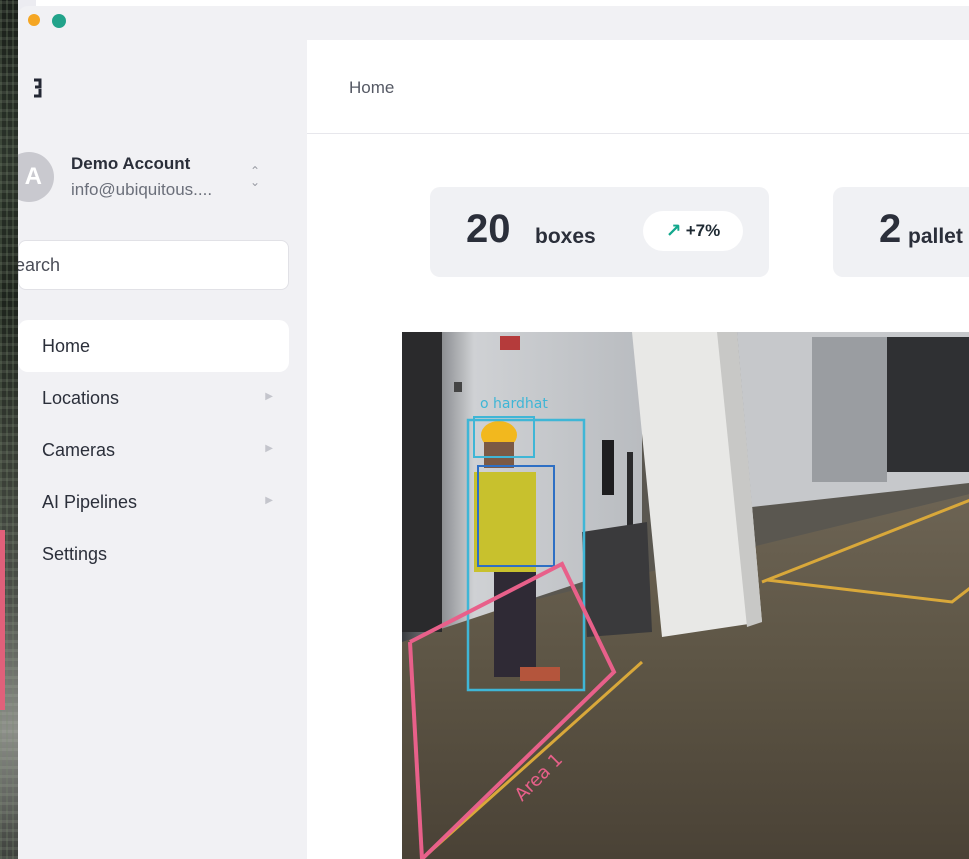 This screenshot has width=969, height=859. I want to click on stat-value: 2, so click(890, 229).